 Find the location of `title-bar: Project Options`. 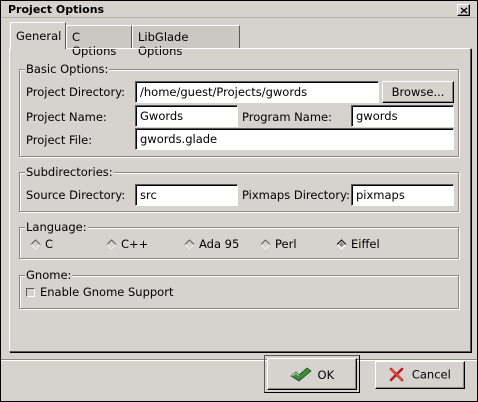

title-bar: Project Options is located at coordinates (239, 10).